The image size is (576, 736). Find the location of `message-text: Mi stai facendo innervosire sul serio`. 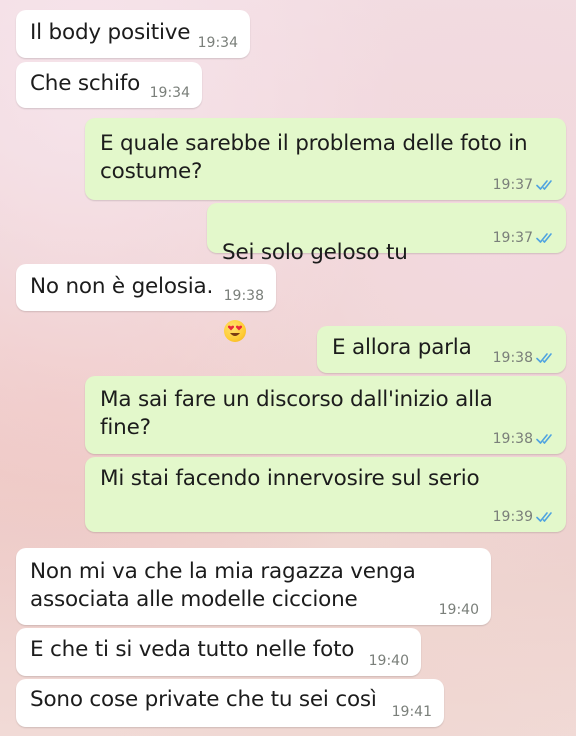

message-text: Mi stai facendo innervosire sul serio is located at coordinates (290, 478).